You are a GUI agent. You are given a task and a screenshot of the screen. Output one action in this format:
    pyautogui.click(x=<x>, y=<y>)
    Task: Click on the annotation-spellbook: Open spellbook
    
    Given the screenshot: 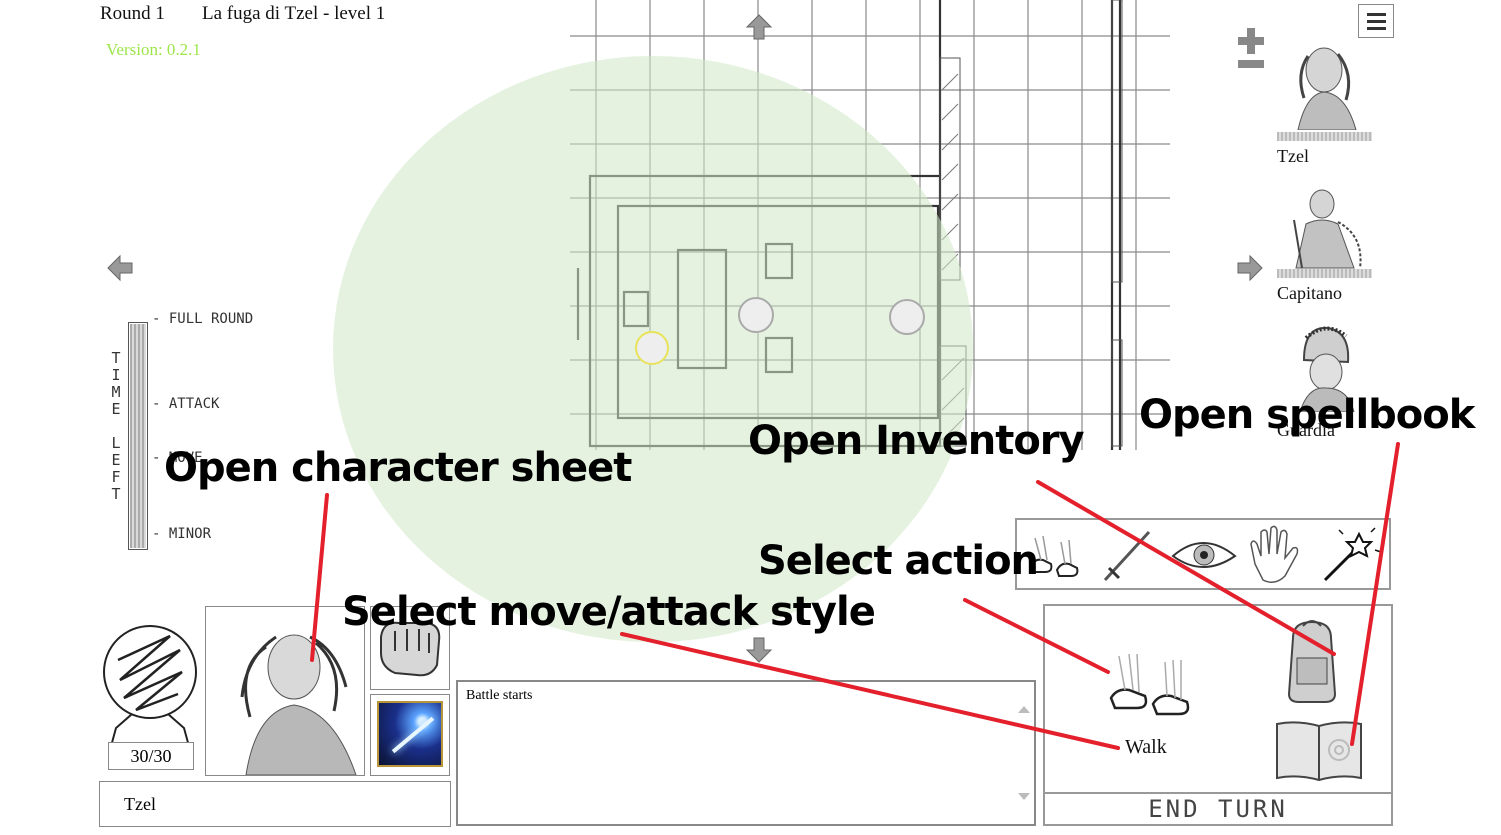 What is the action you would take?
    pyautogui.click(x=1307, y=415)
    